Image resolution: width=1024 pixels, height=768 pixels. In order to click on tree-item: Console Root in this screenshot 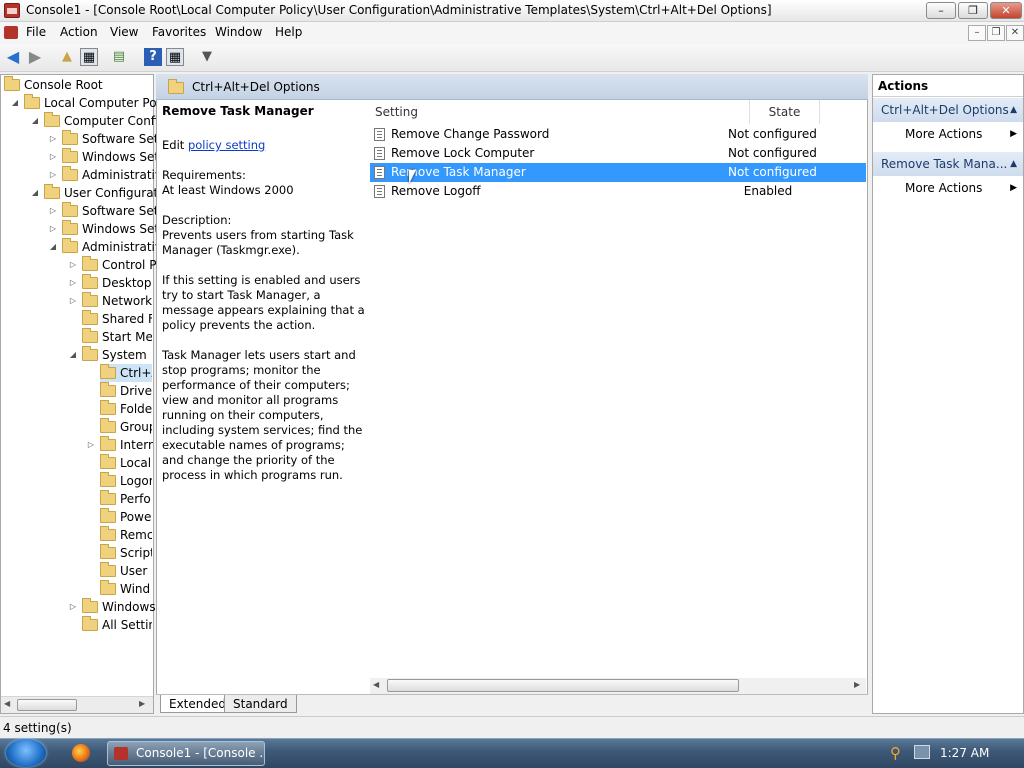, I will do `click(78, 85)`.